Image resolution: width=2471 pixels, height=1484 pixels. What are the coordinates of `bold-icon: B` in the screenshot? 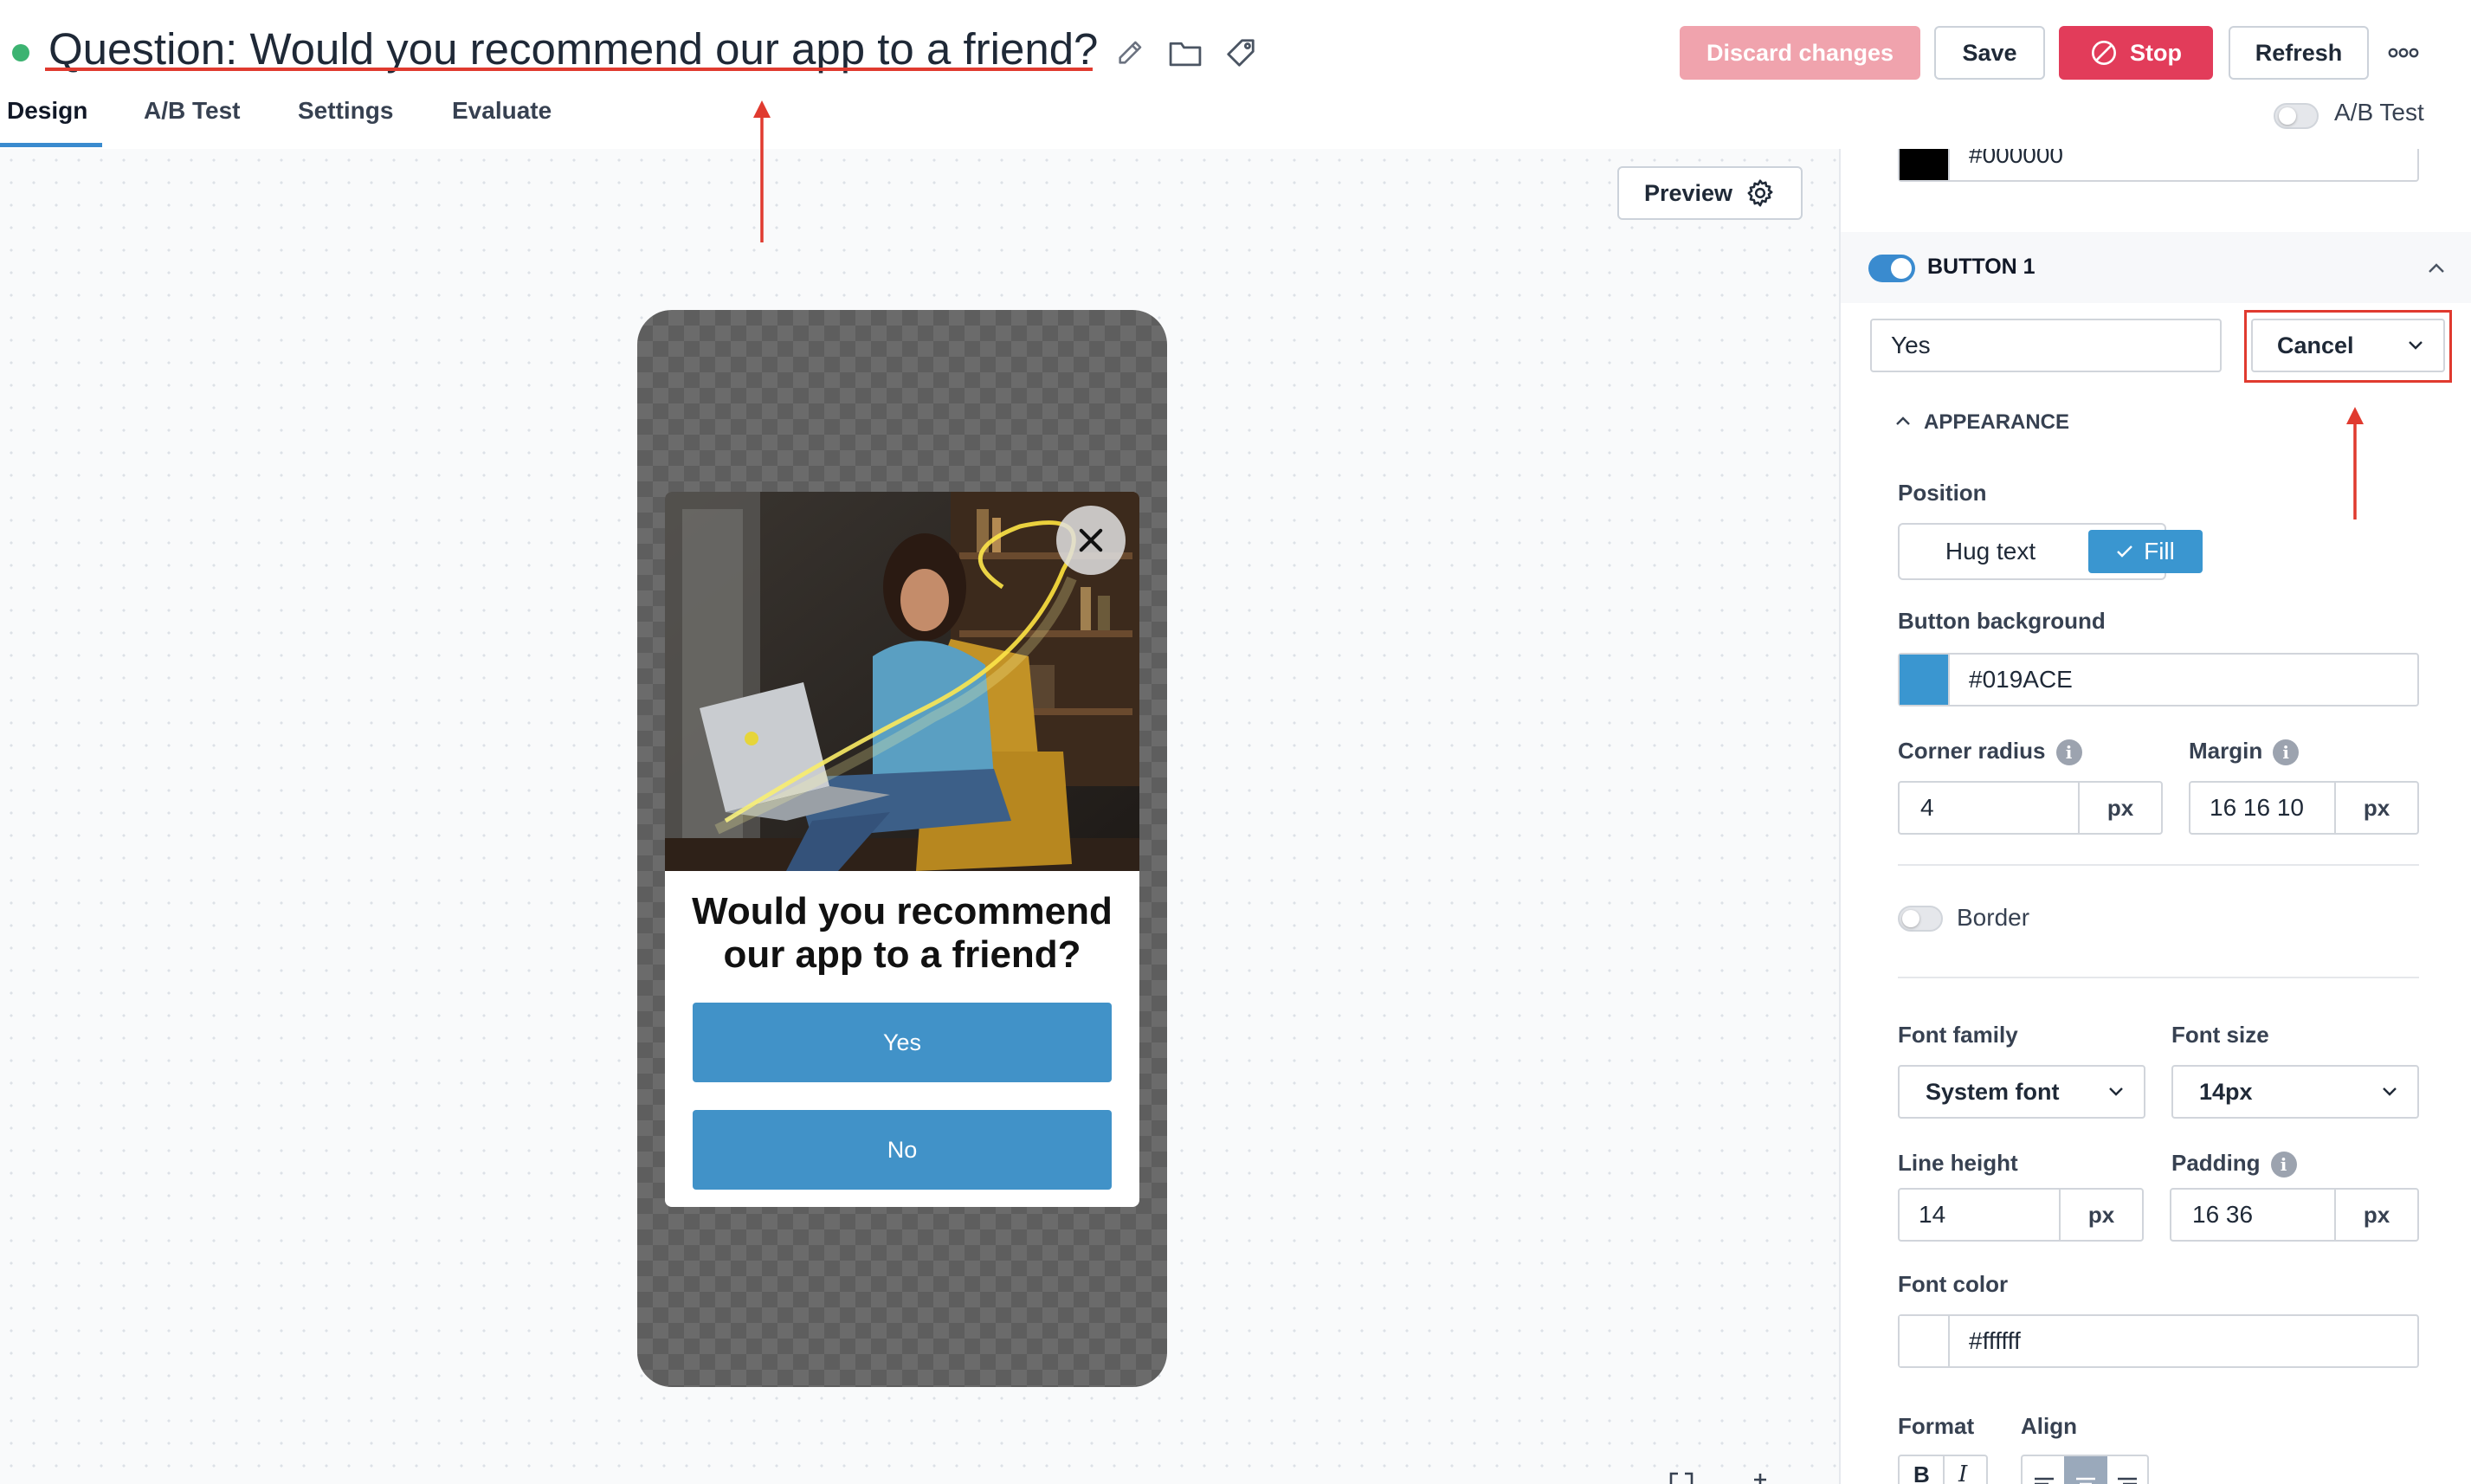 It's located at (1922, 1472).